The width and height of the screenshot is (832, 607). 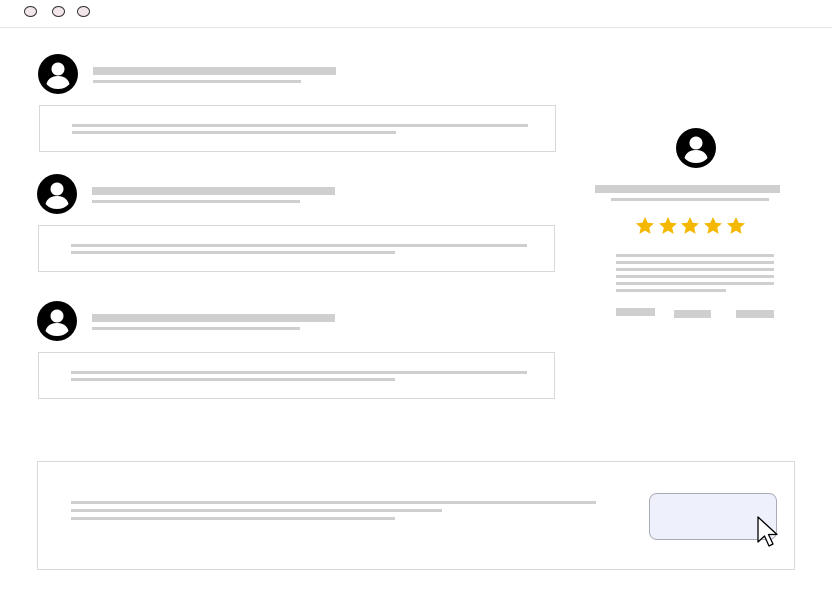 I want to click on mouse-pointer-icon, so click(x=767, y=531).